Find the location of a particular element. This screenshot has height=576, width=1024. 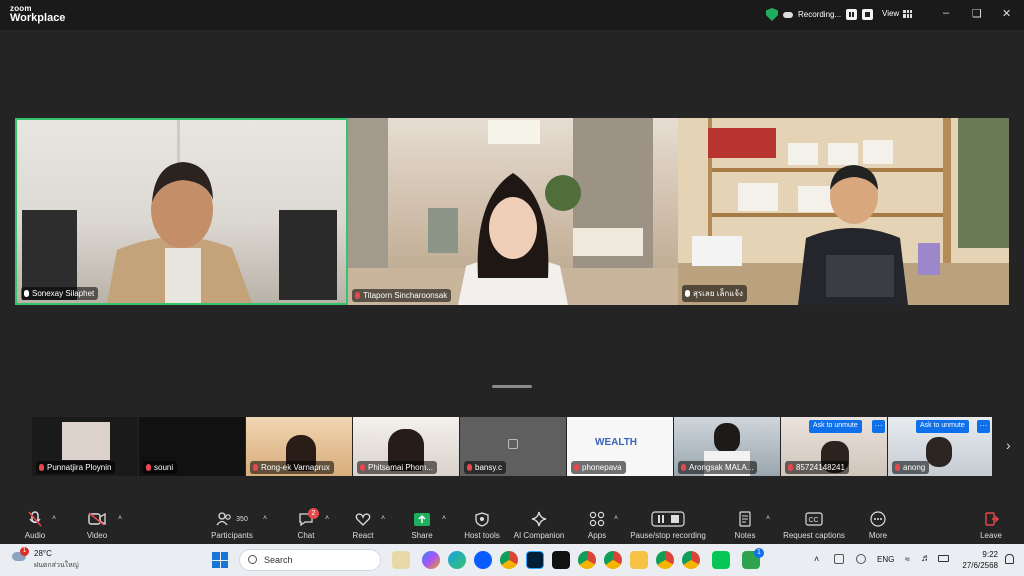

react-label: React is located at coordinates (363, 535).